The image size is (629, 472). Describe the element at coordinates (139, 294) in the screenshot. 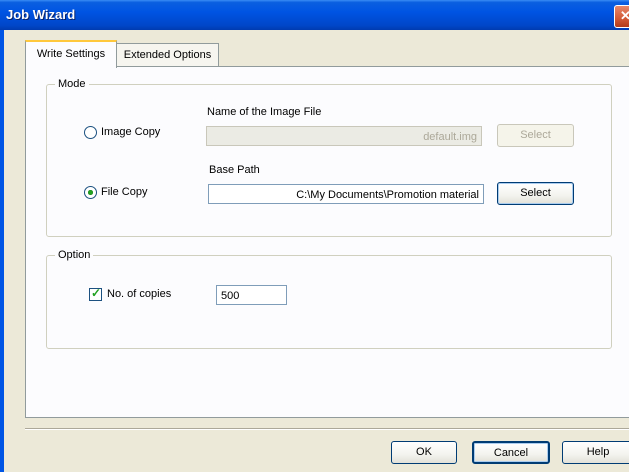

I see `copies-label: No. of copies` at that location.